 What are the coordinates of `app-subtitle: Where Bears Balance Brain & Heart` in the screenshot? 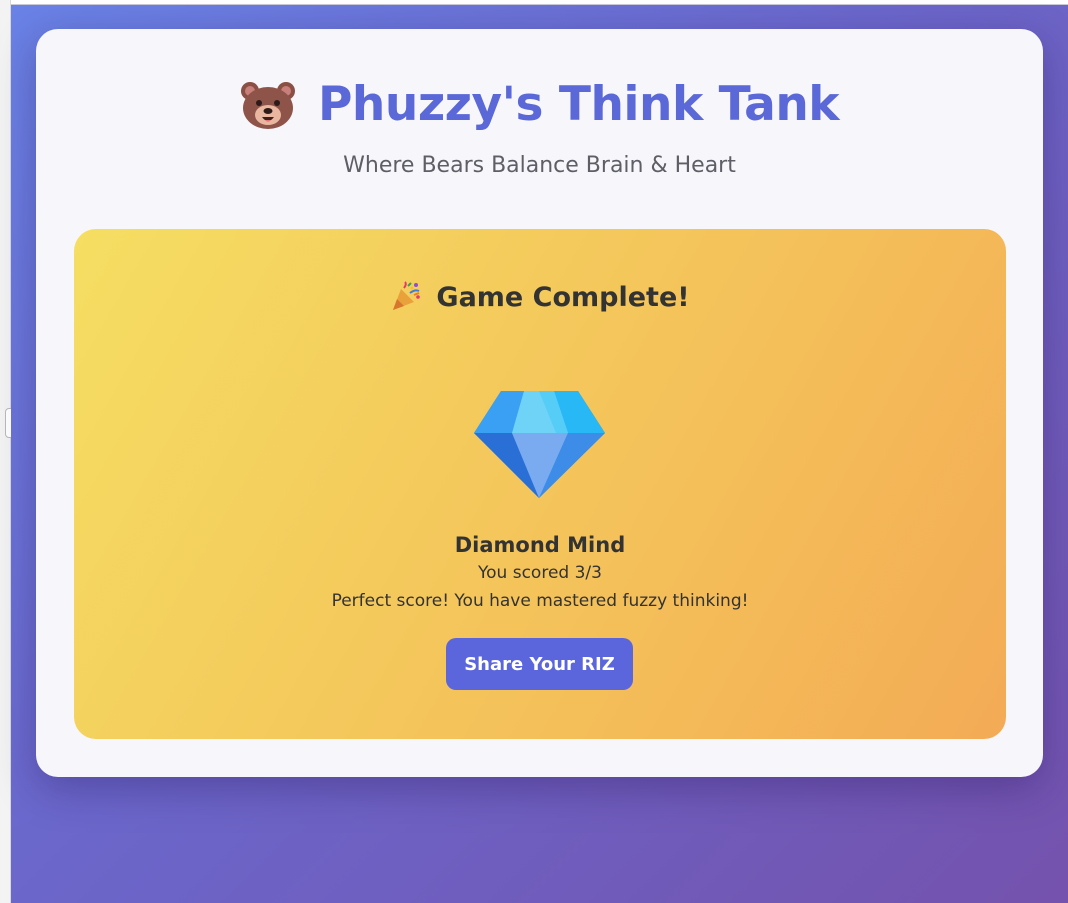 It's located at (539, 165).